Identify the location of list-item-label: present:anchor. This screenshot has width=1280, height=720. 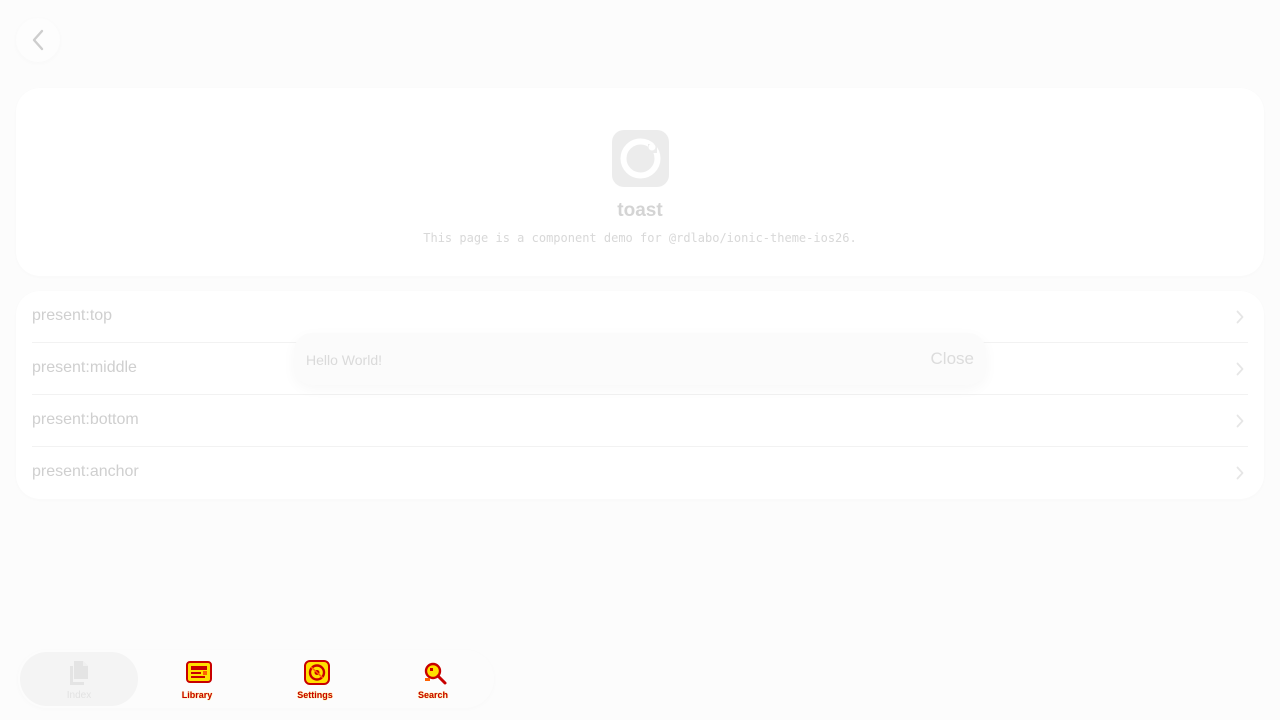
(85, 471).